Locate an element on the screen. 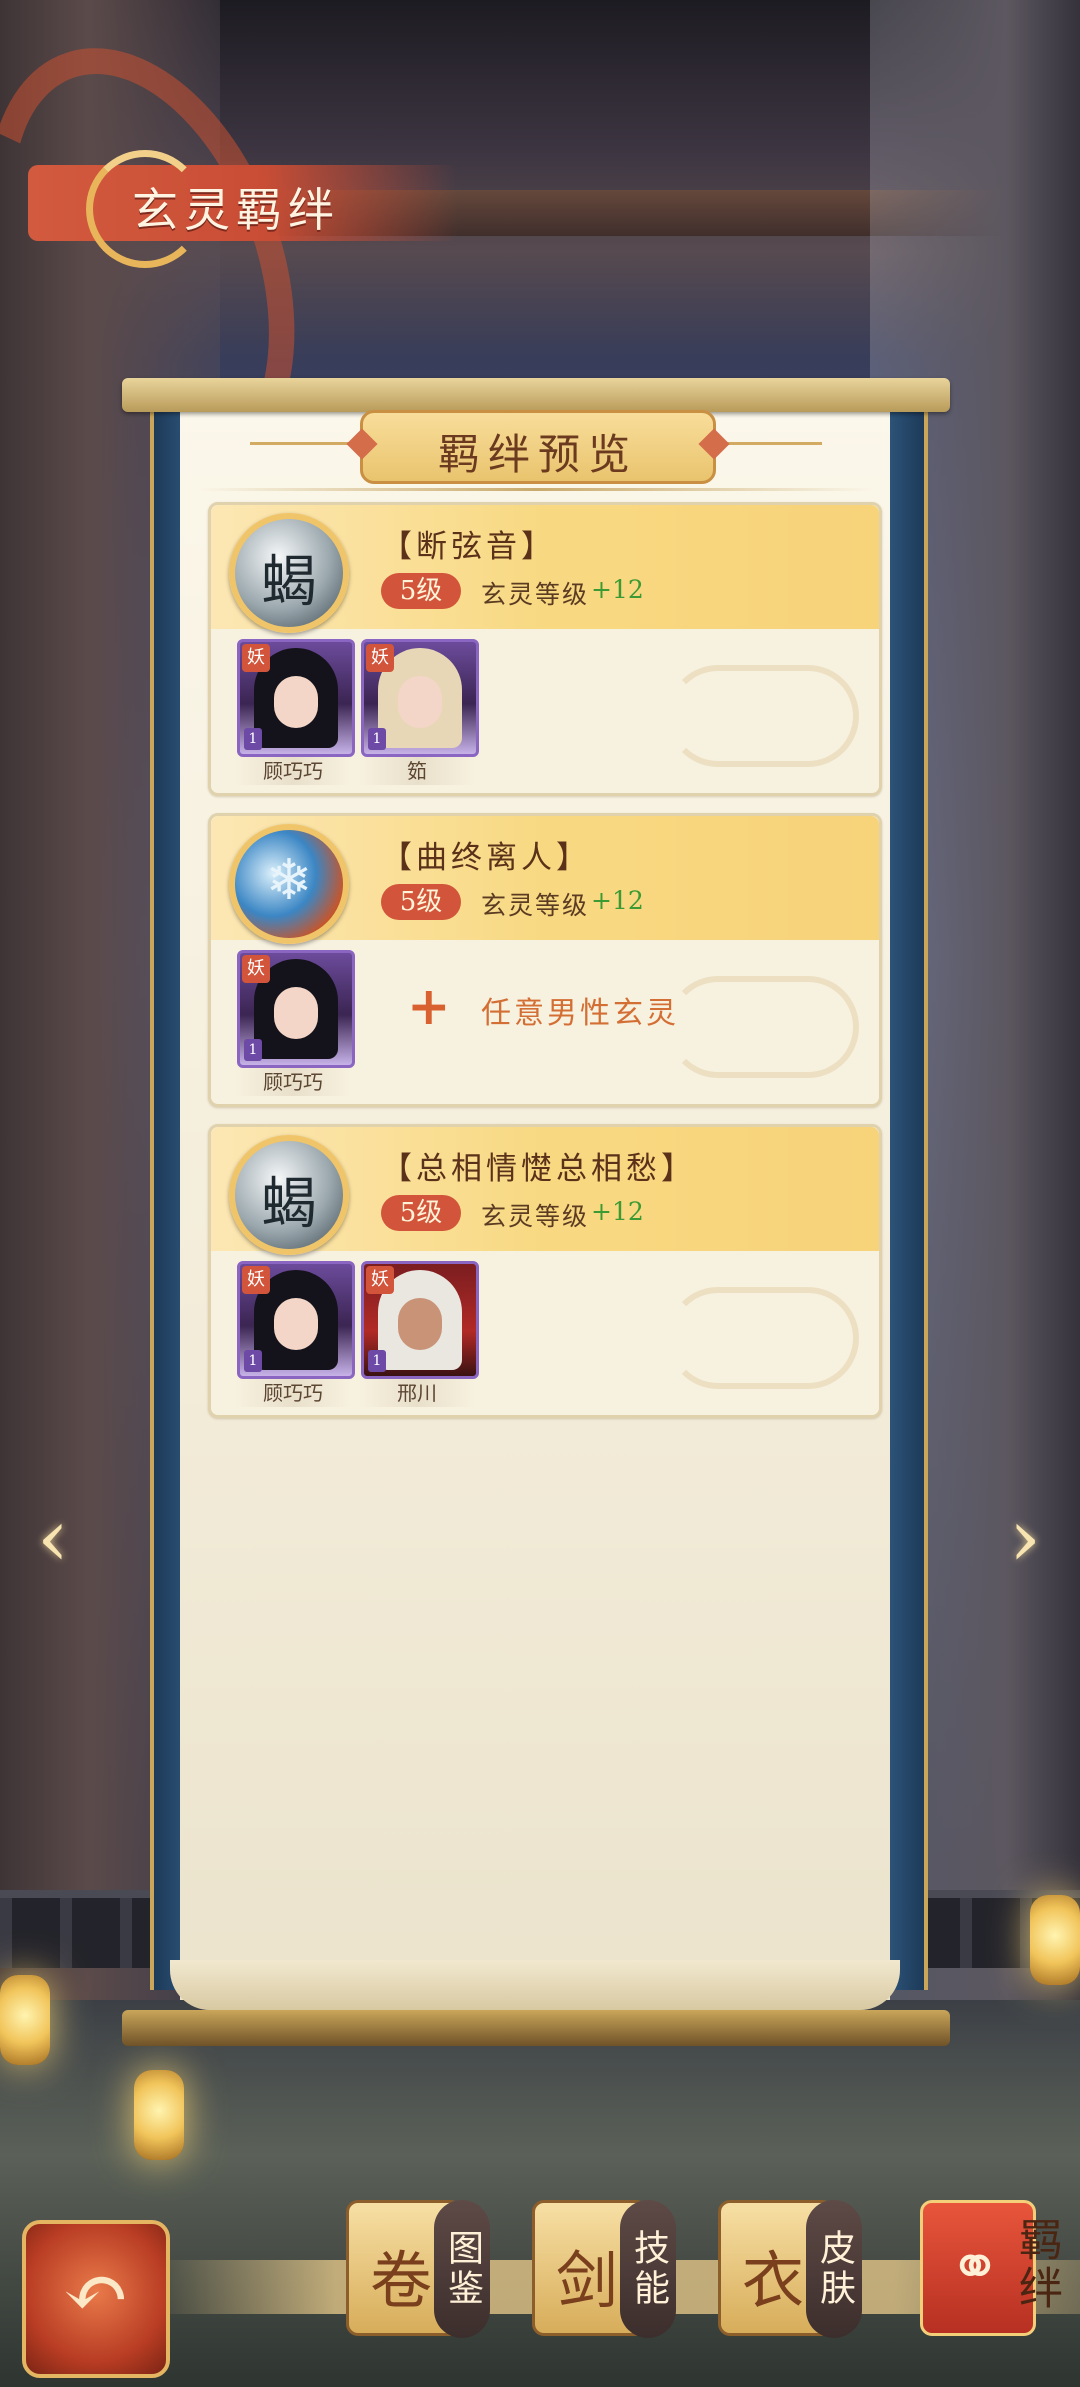  bond-name: 【总相情憷总相愁】 is located at coordinates (538, 1169).